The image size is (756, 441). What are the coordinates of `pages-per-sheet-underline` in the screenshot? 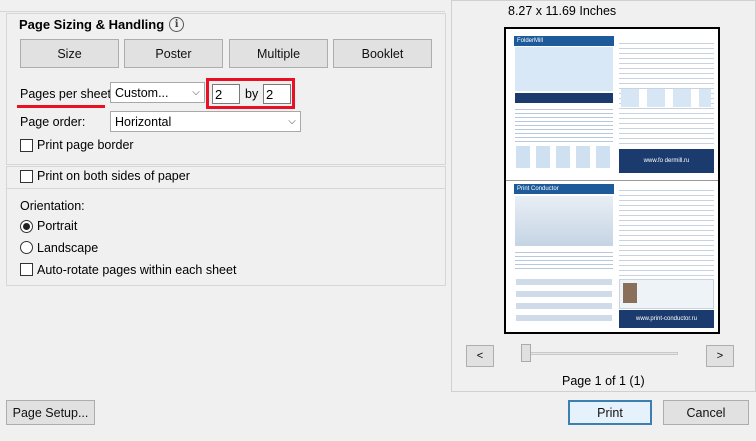 It's located at (61, 106).